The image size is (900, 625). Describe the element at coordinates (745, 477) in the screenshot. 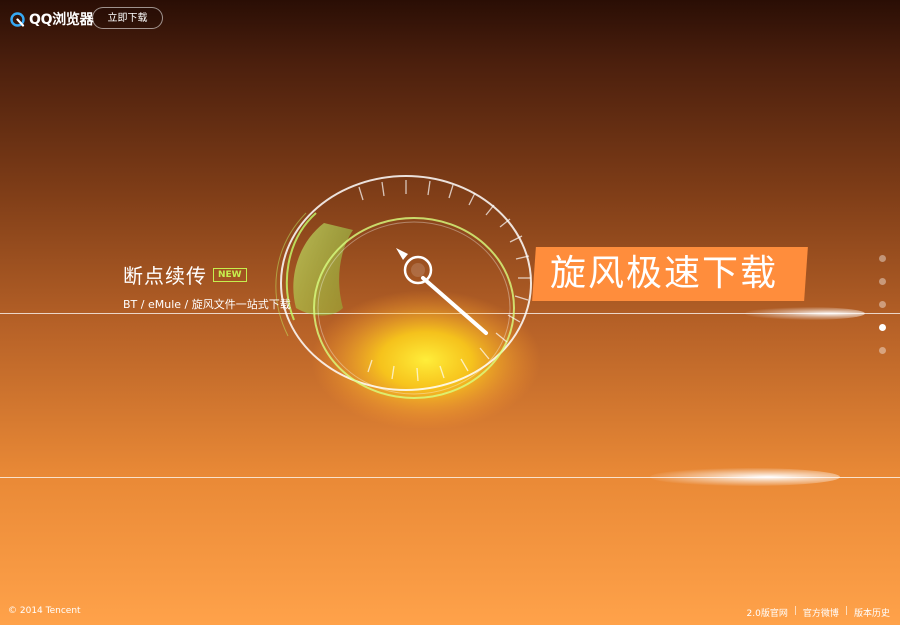

I see `light-streak-bottom` at that location.